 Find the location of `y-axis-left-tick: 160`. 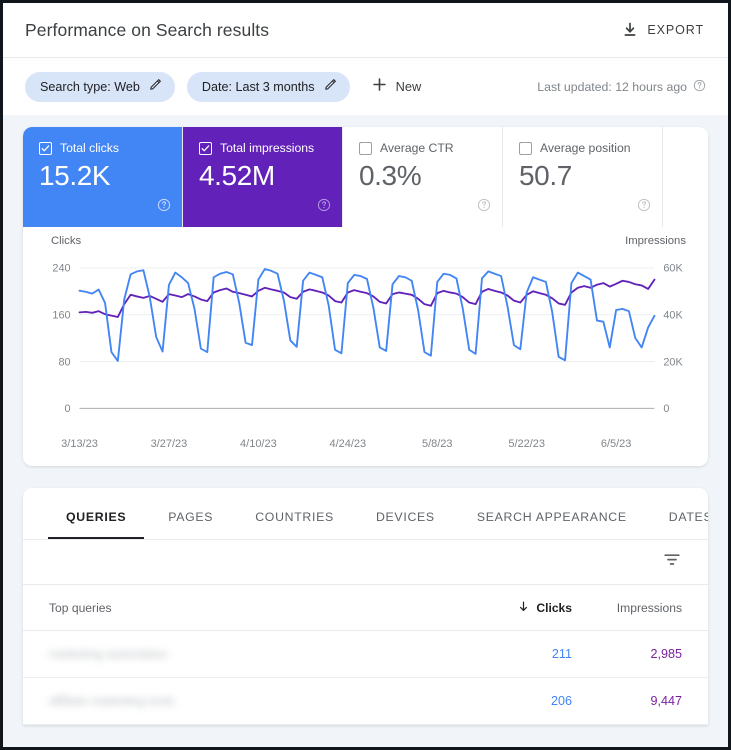

y-axis-left-tick: 160 is located at coordinates (61, 316).